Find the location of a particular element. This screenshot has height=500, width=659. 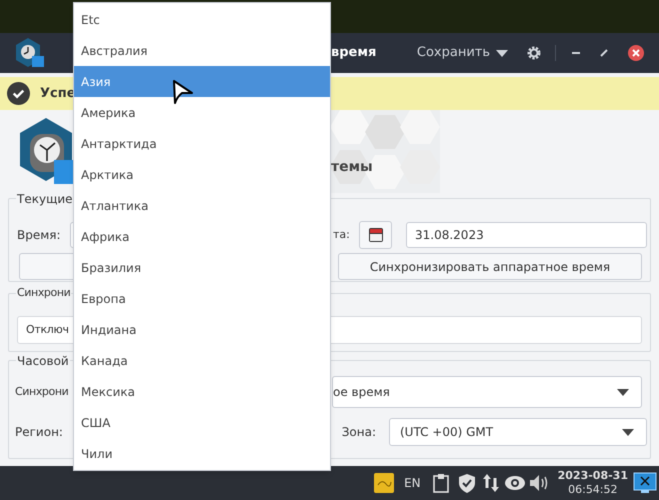

window-title: время is located at coordinates (353, 53).